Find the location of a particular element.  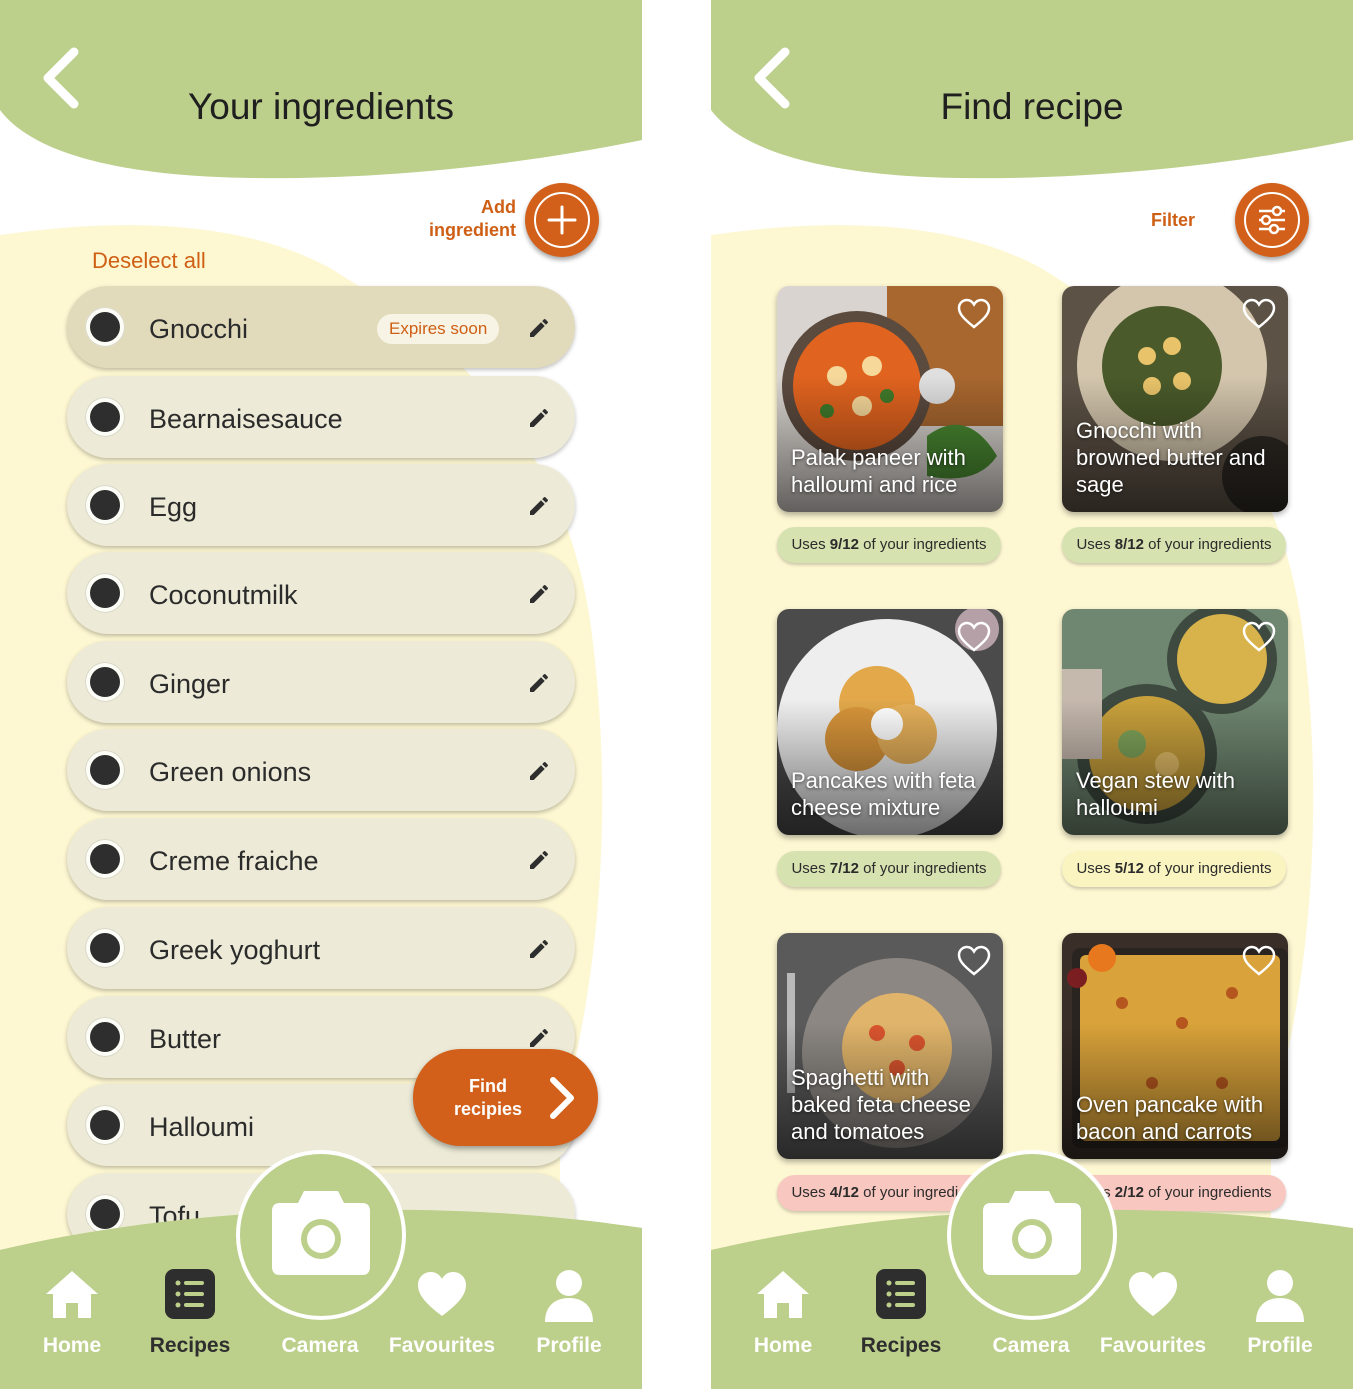

recipe-title: Pancakes with feta cheese mixture is located at coordinates (883, 794).